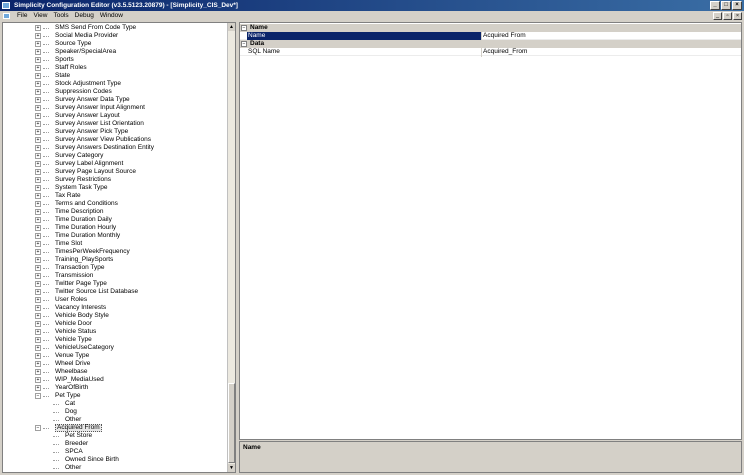 This screenshot has height=475, width=744. What do you see at coordinates (115, 148) in the screenshot?
I see `tree-item: + Survey Answers Destination Entity` at bounding box center [115, 148].